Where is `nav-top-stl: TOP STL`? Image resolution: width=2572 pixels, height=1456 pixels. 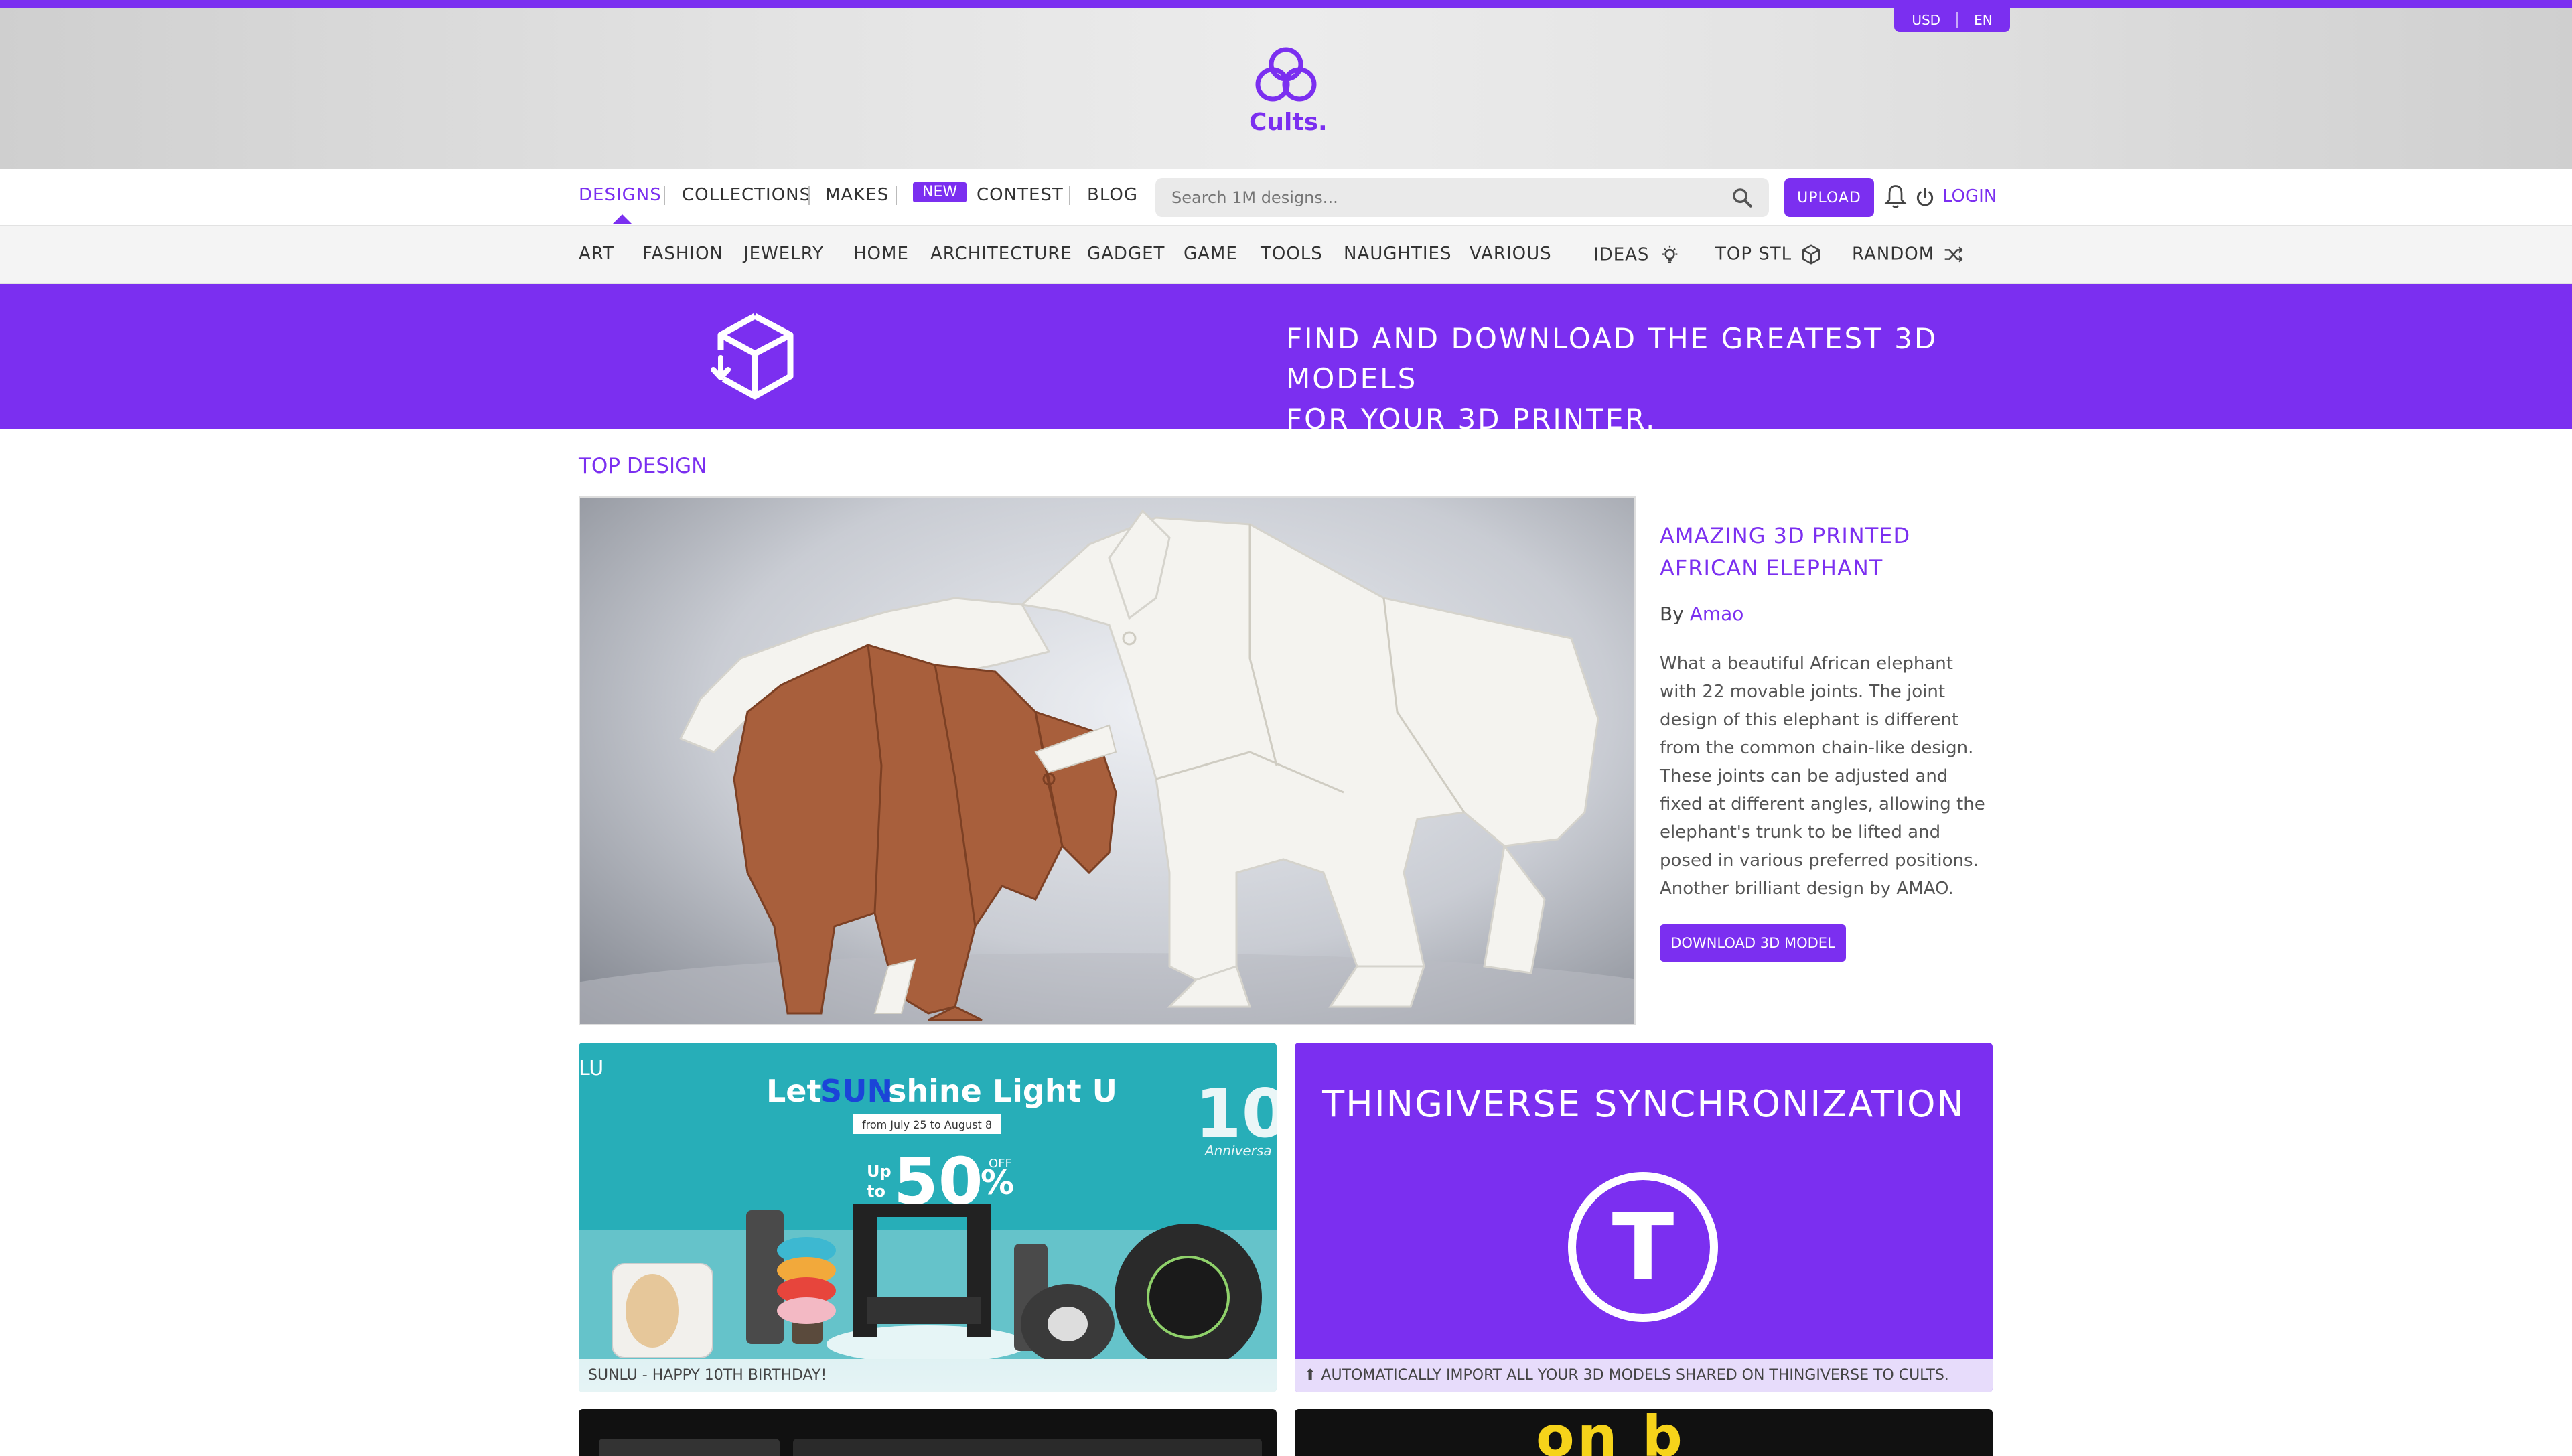
nav-top-stl: TOP STL is located at coordinates (1769, 254).